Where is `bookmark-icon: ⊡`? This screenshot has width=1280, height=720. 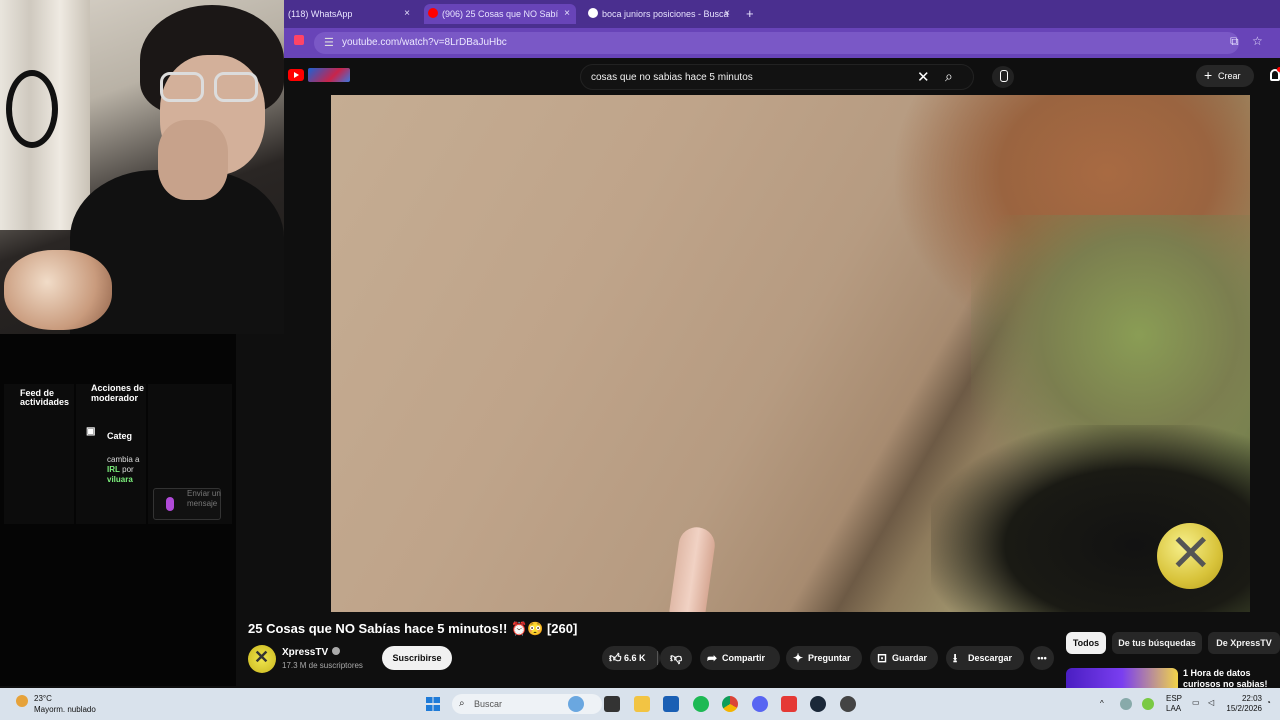
bookmark-icon: ⊡ is located at coordinates (882, 658).